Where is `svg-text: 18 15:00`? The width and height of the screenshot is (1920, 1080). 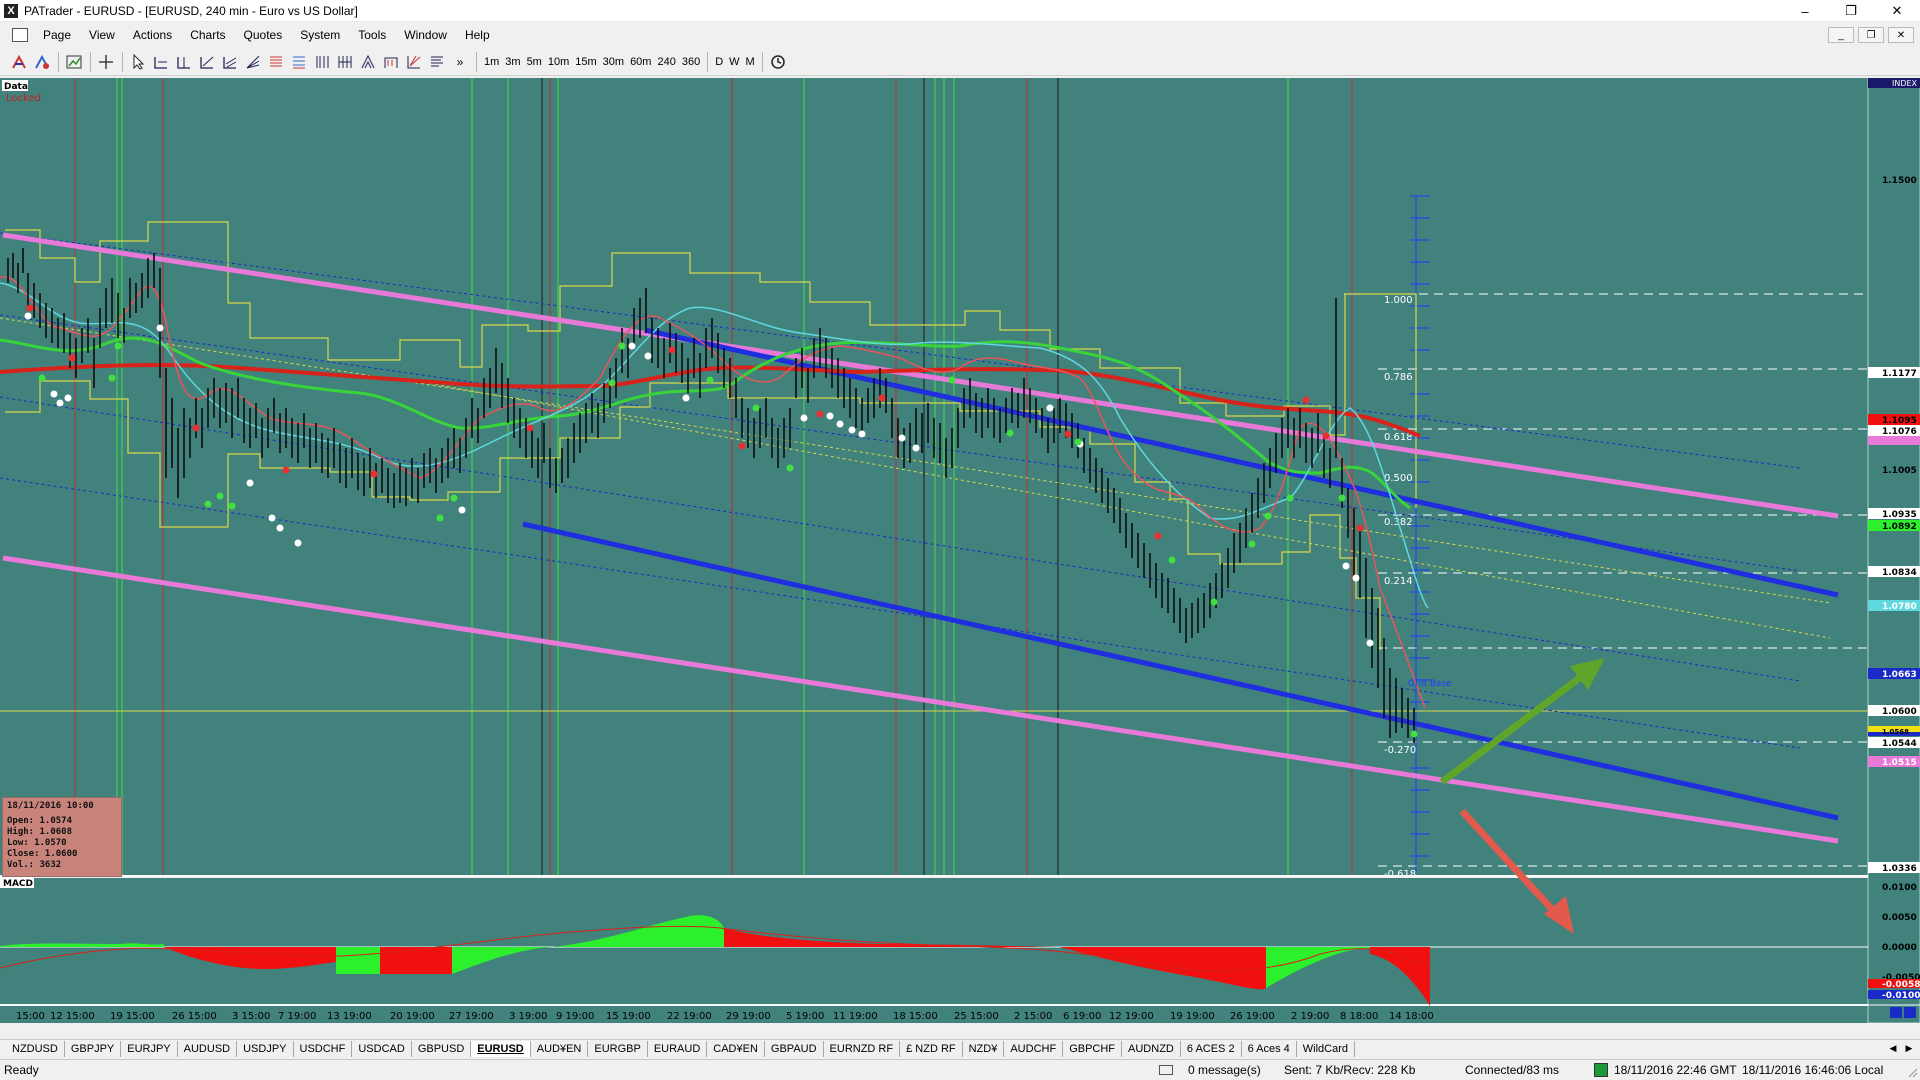
svg-text: 18 15:00 is located at coordinates (915, 1016).